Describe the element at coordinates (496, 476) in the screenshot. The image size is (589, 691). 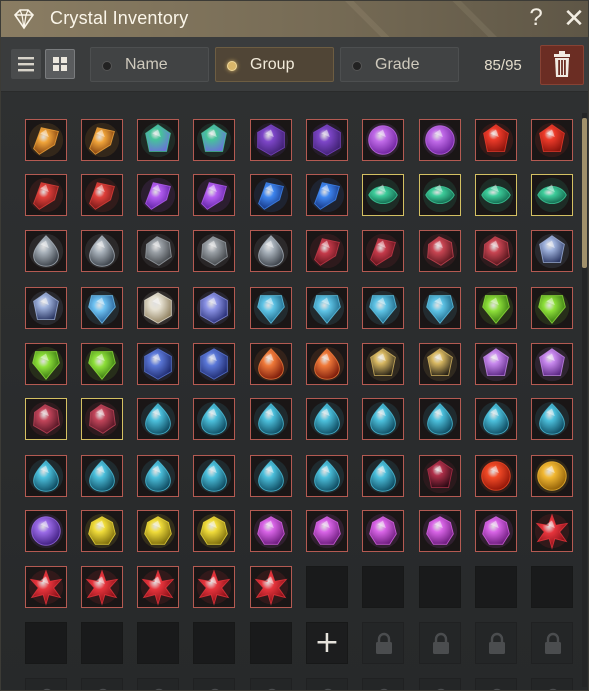
I see `crystal-slot-red-orb` at that location.